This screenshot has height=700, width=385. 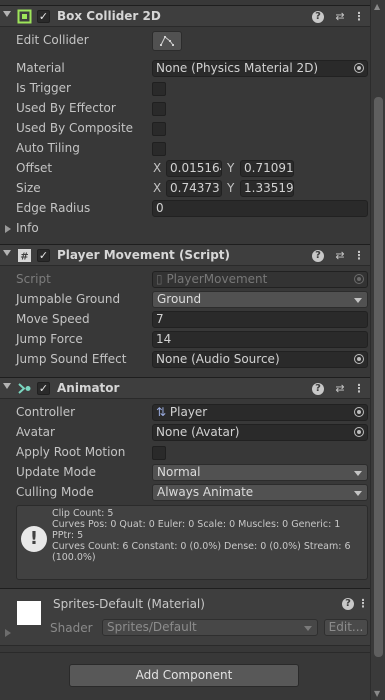 I want to click on culling-mode-label: Culling Mode, so click(x=55, y=492).